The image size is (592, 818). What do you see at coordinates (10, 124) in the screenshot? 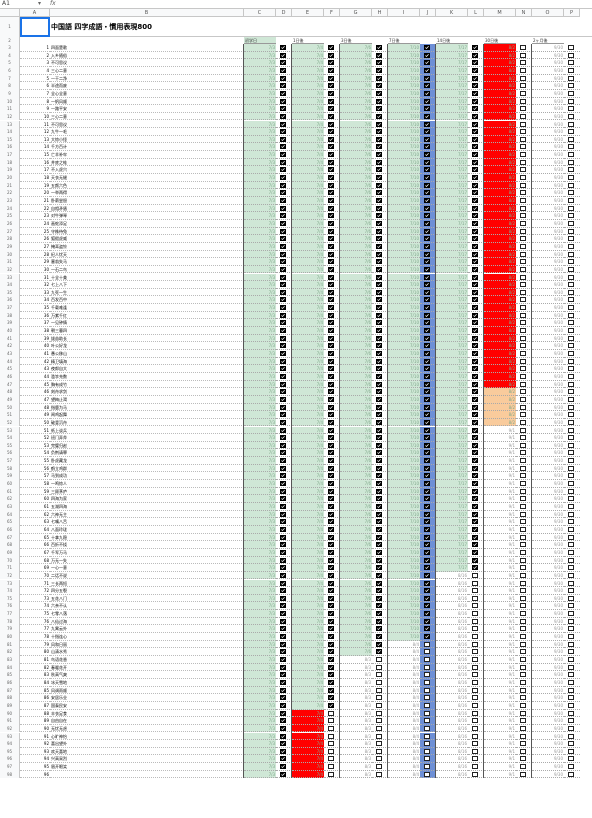
I see `row-header: 13` at bounding box center [10, 124].